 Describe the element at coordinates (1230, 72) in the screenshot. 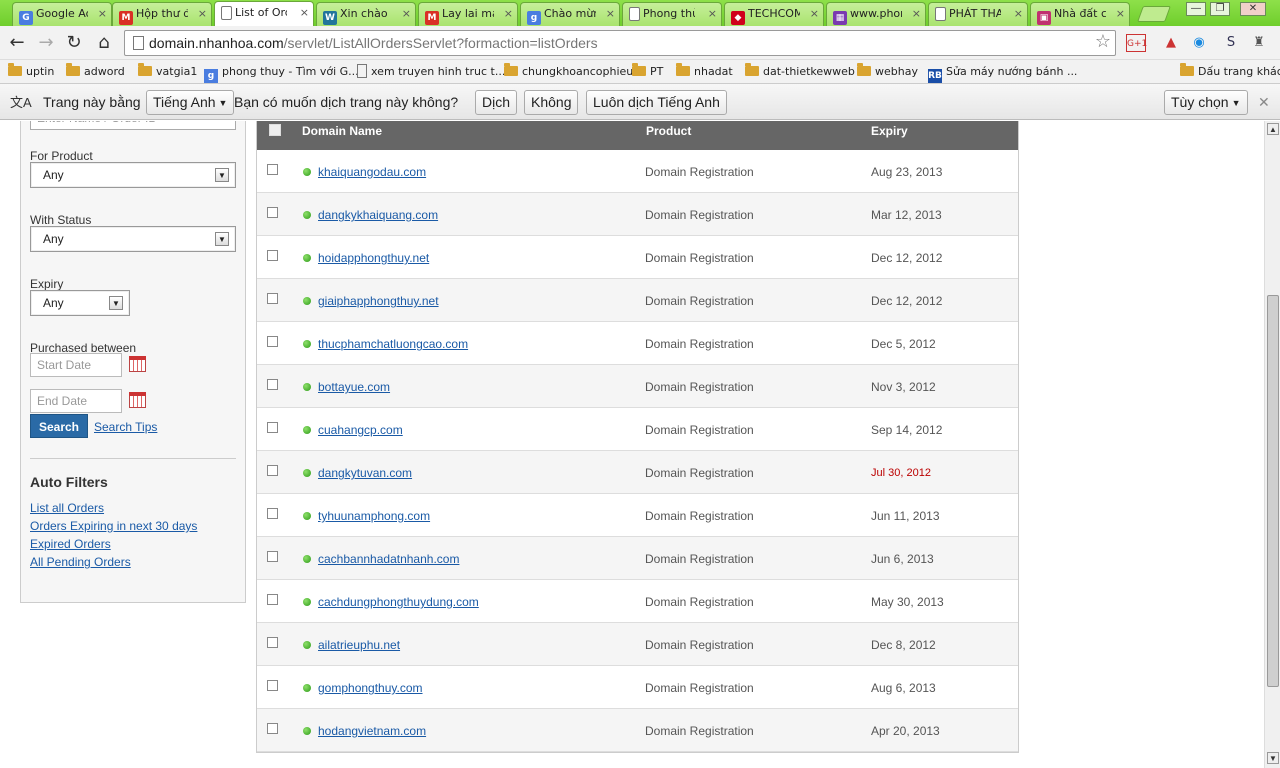

I see `bookmark-11: Dấu trang khác` at that location.